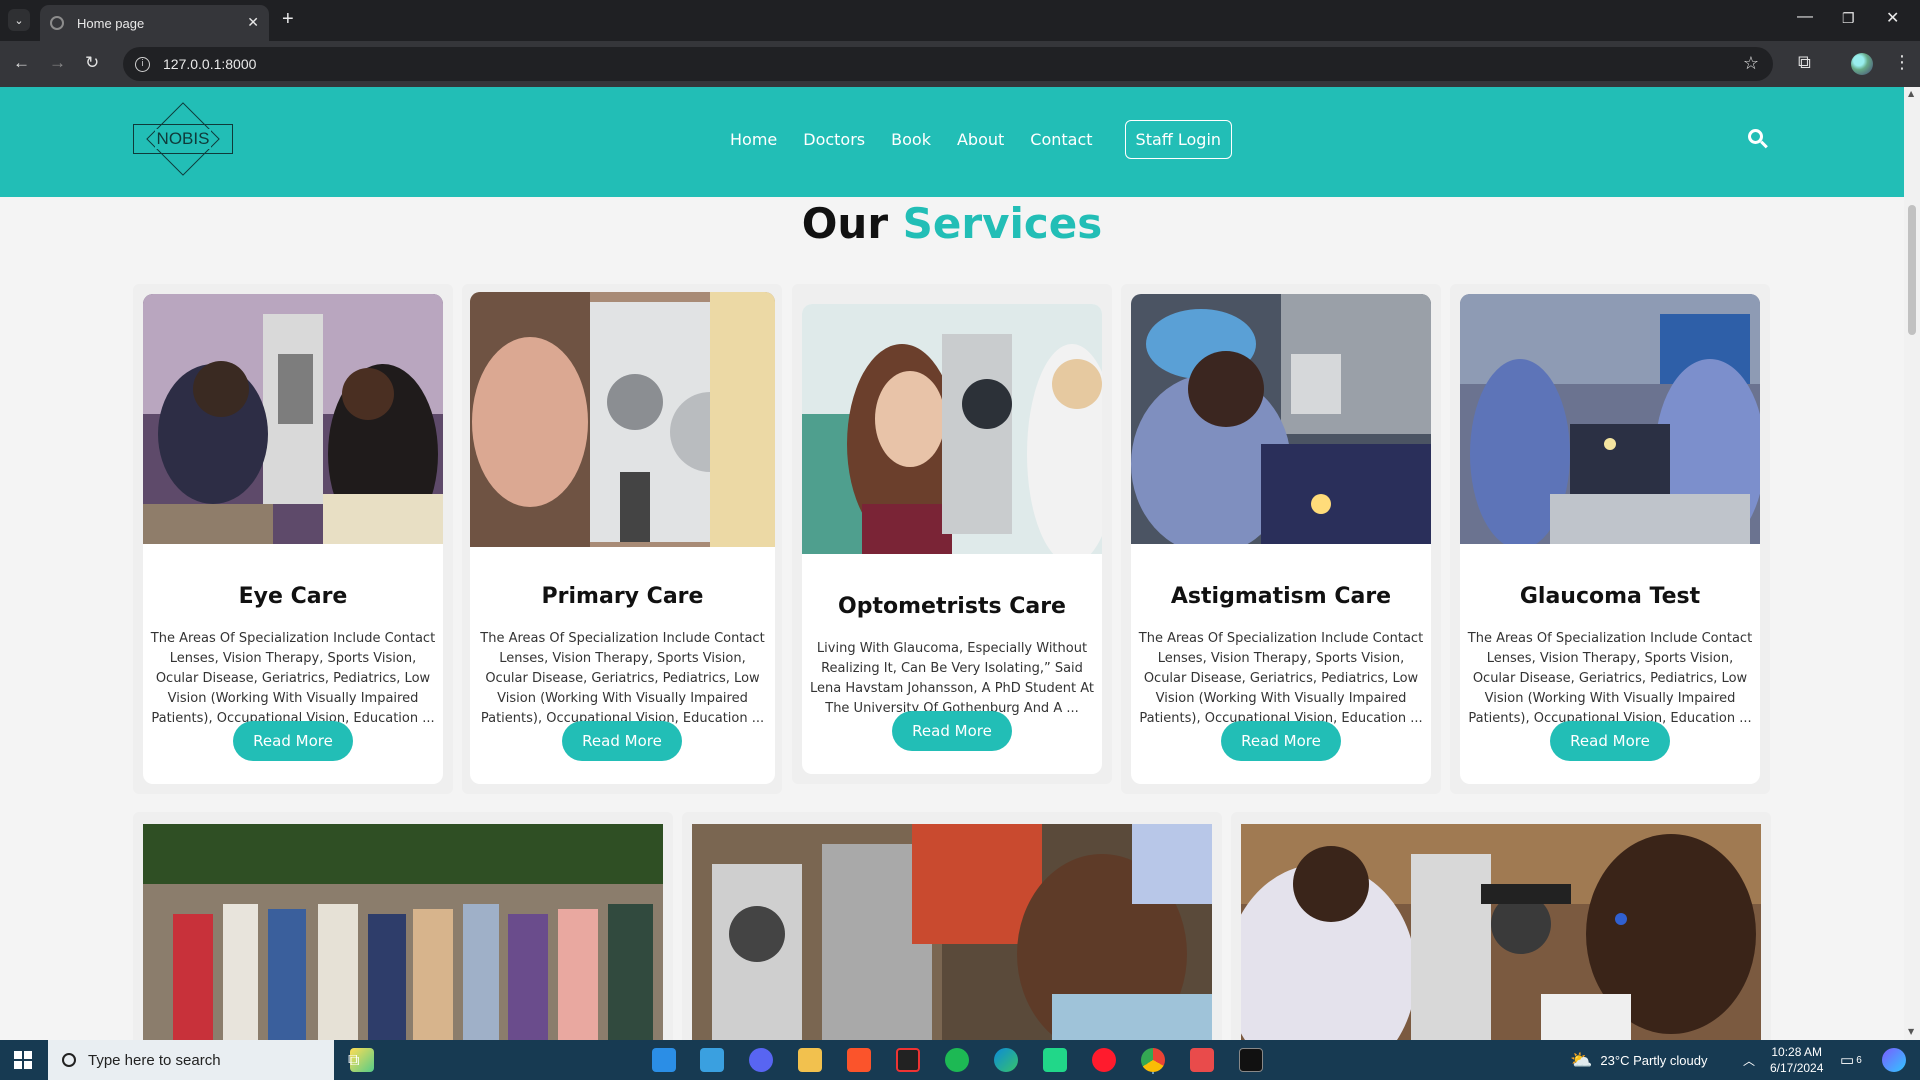  I want to click on service-title: Optometrists Care, so click(952, 606).